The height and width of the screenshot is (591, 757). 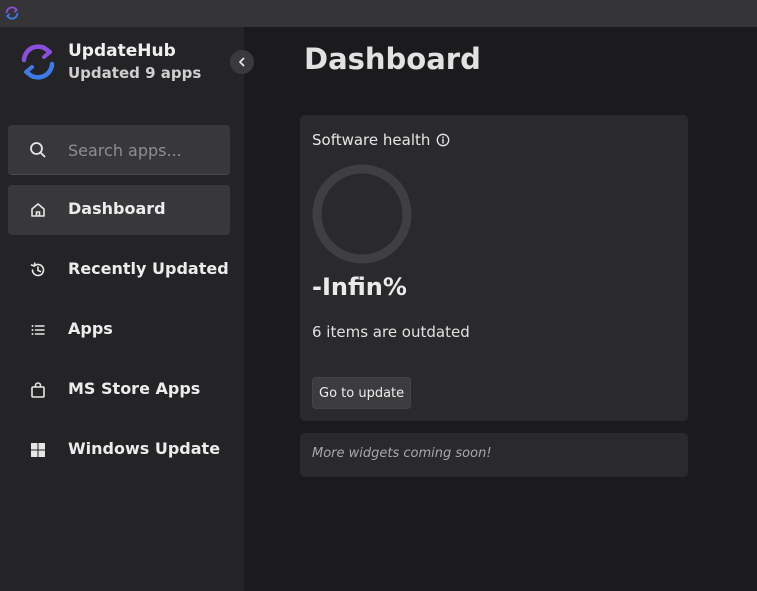 What do you see at coordinates (119, 330) in the screenshot?
I see `sidebar-item-apps: Apps` at bounding box center [119, 330].